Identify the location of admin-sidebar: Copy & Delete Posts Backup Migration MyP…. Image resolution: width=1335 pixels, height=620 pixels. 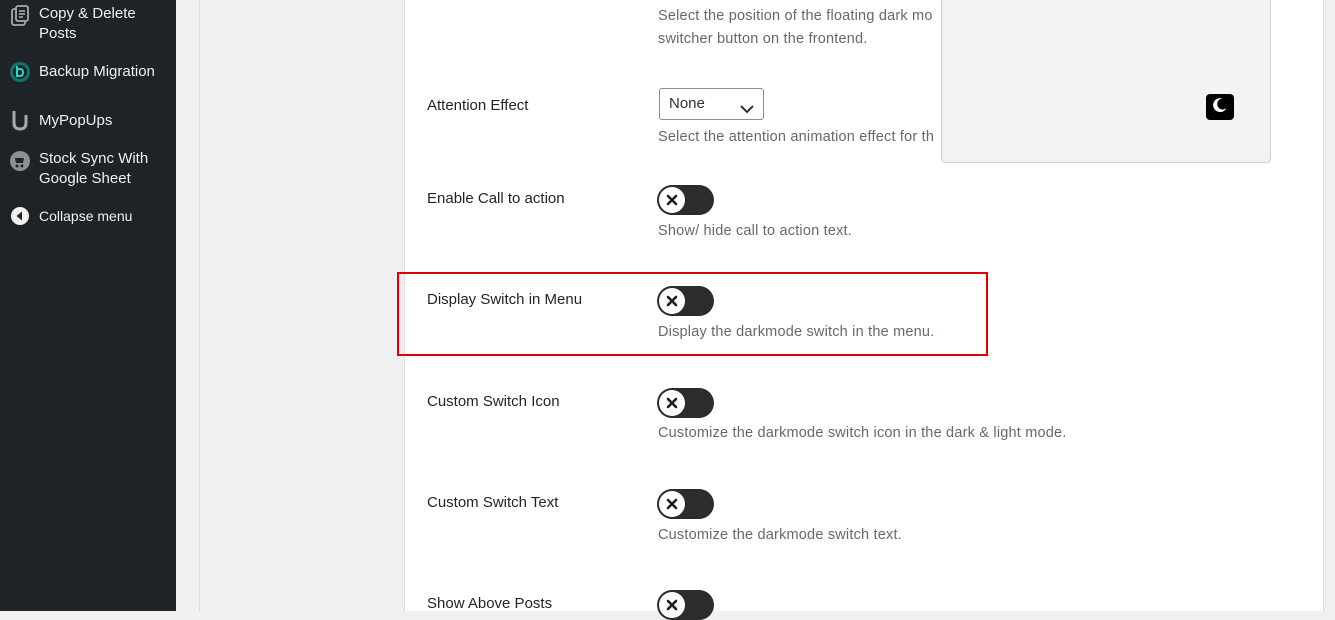
(88, 305).